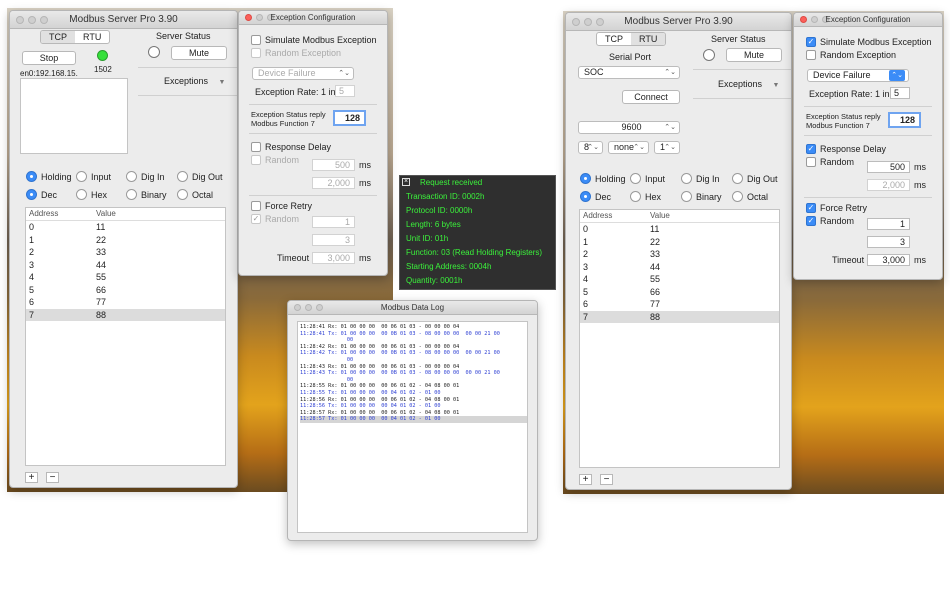 The width and height of the screenshot is (950, 594). Describe the element at coordinates (313, 18) in the screenshot. I see `title-bar: Exception Configuration` at that location.